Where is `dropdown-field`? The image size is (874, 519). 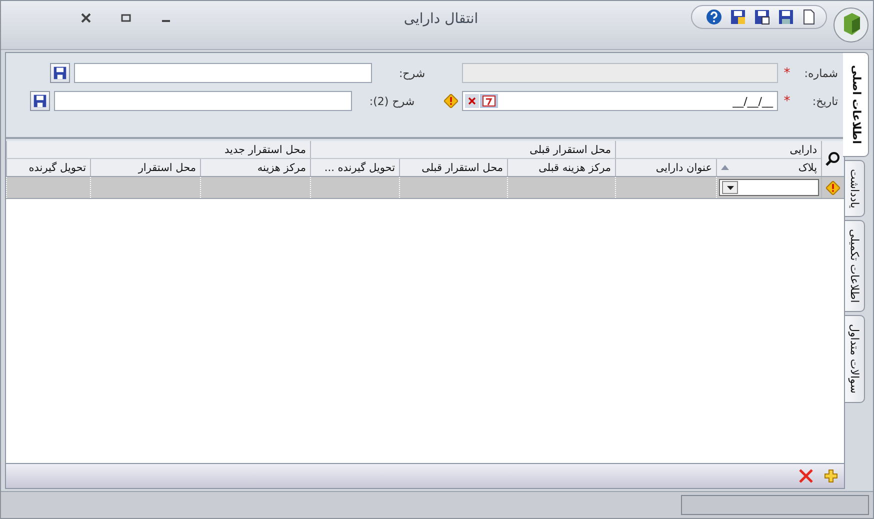
dropdown-field is located at coordinates (769, 187).